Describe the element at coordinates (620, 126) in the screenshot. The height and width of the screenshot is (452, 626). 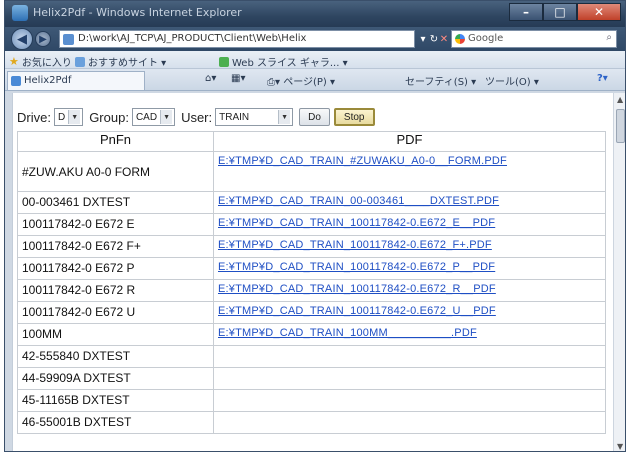
I see `scroll-thumb` at that location.